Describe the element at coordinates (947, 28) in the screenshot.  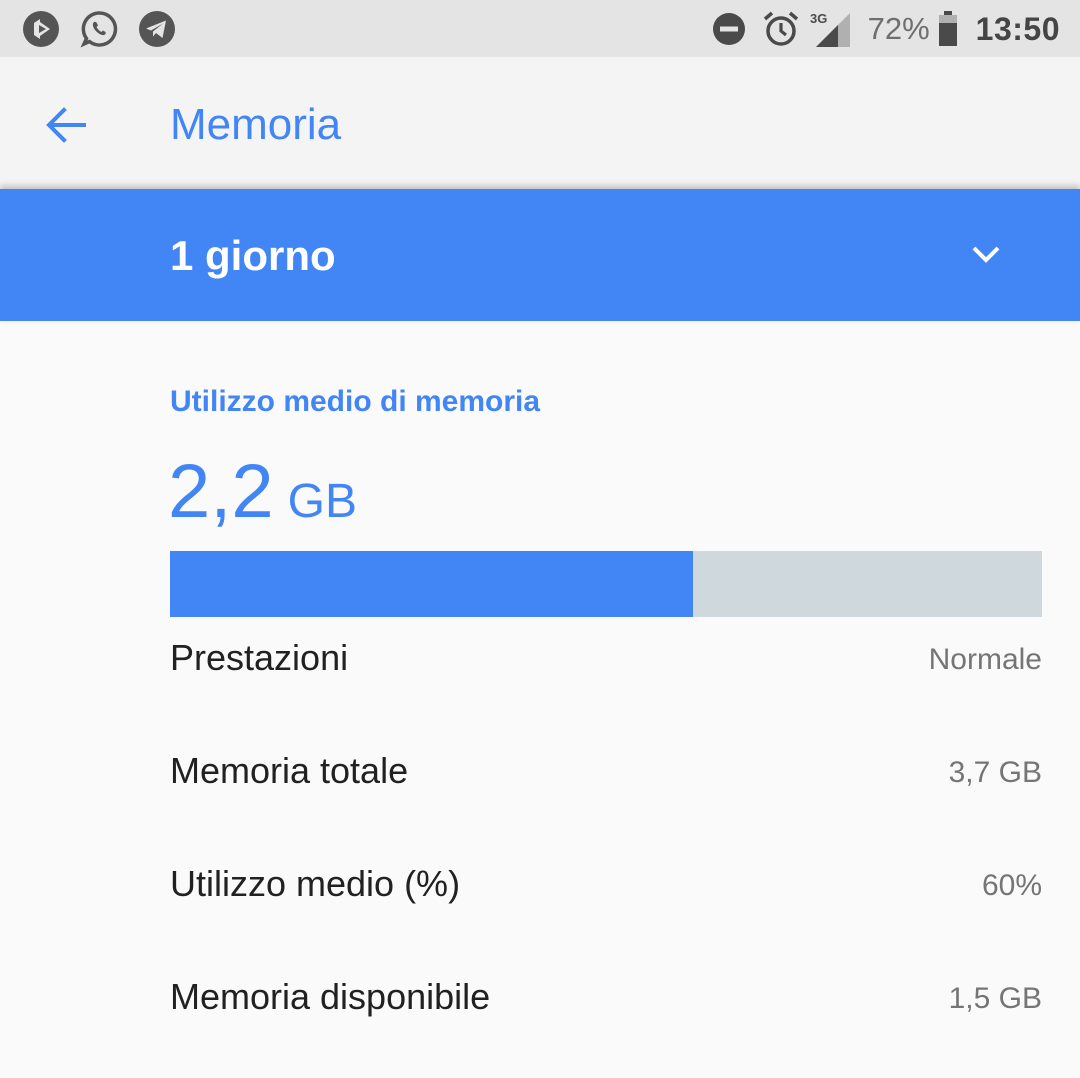
I see `battery-icon` at that location.